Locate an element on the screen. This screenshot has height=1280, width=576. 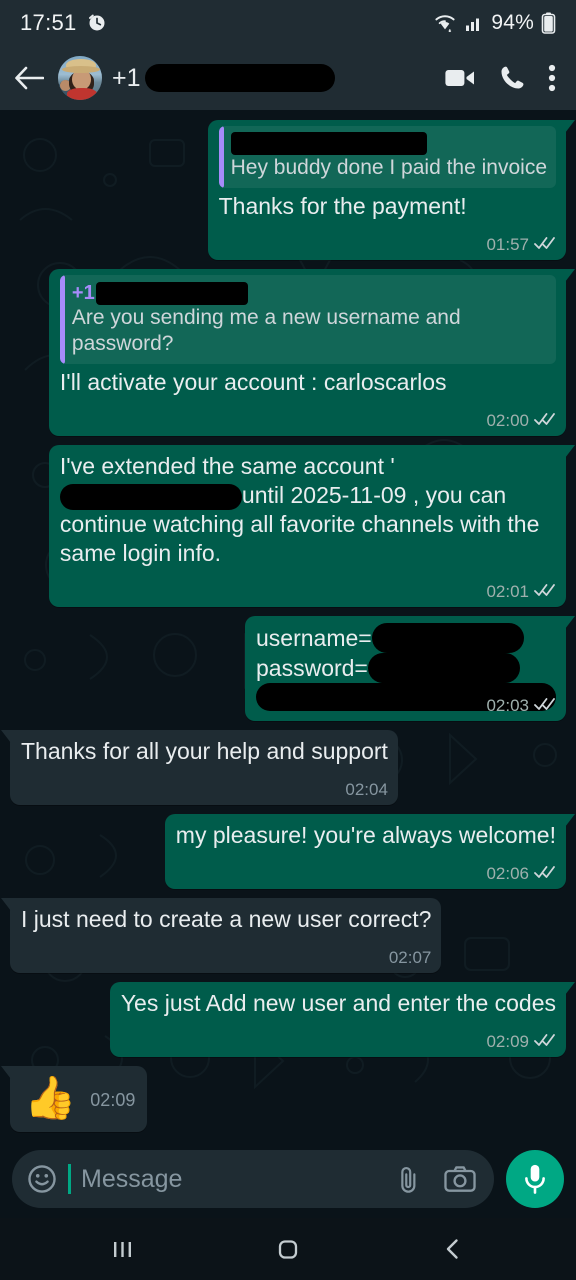
message-meta: 02:00 is located at coordinates (315, 420).